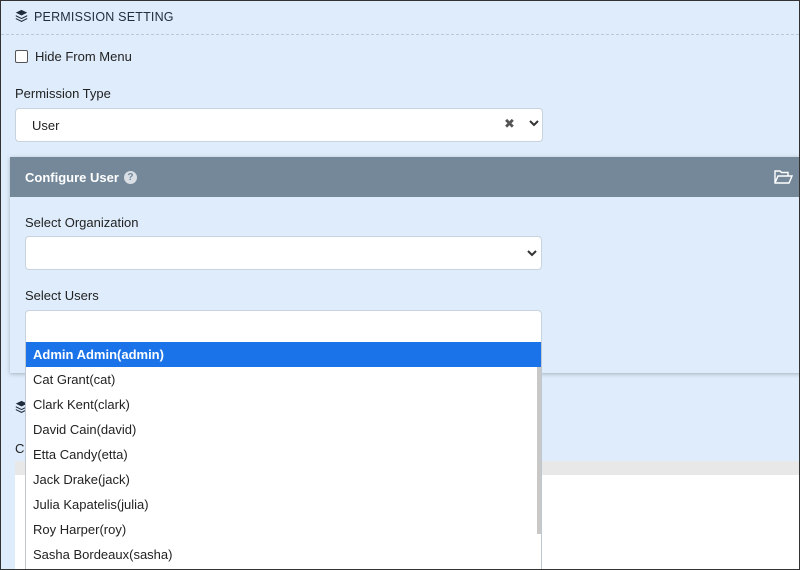  What do you see at coordinates (283, 429) in the screenshot?
I see `user-option: David Cain(david)` at bounding box center [283, 429].